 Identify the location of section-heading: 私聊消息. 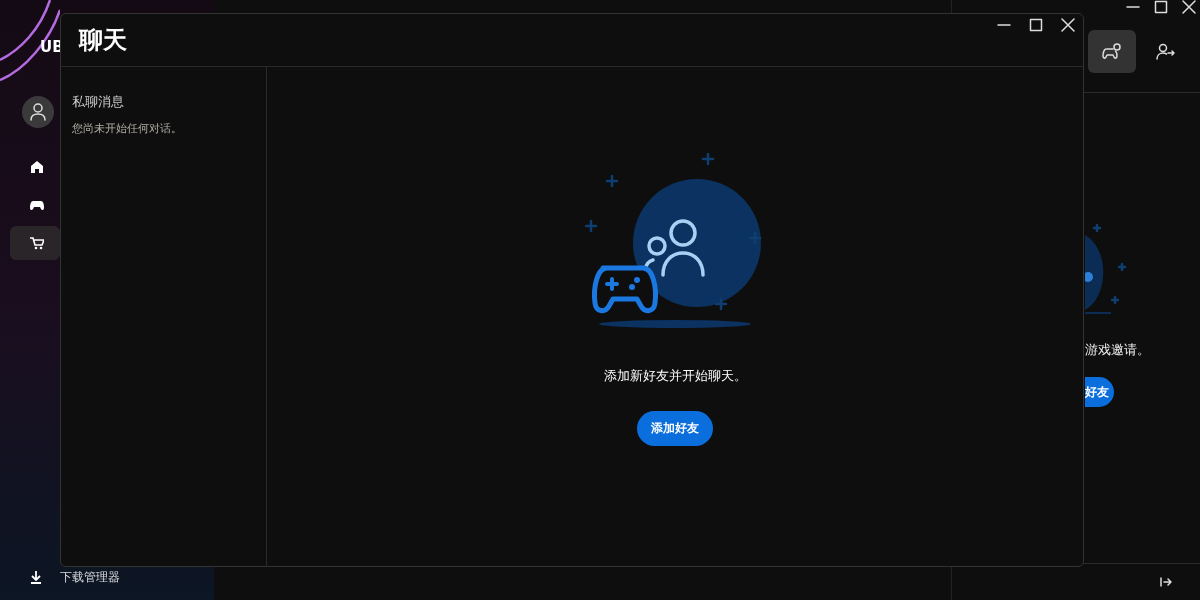
(98, 102).